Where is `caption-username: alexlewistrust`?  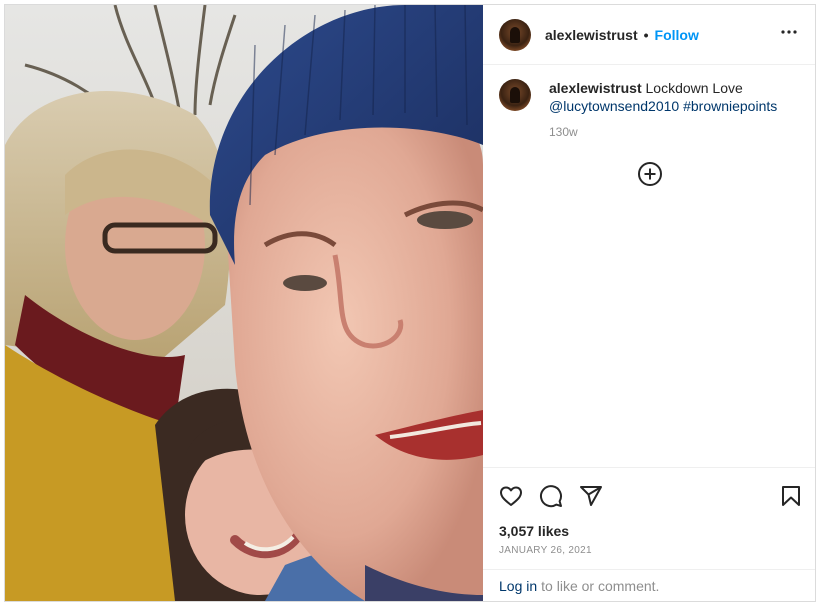 caption-username: alexlewistrust is located at coordinates (595, 88).